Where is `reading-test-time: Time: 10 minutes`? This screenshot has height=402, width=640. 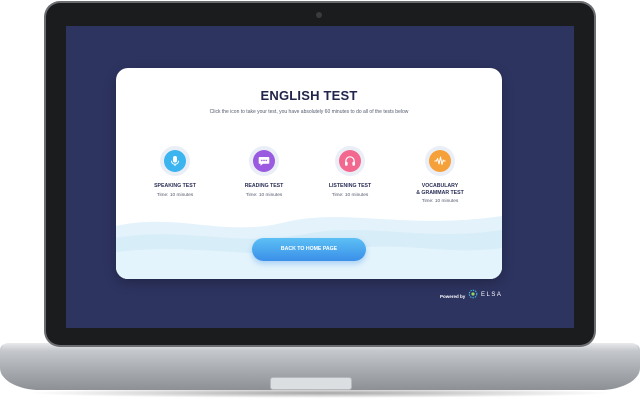 reading-test-time: Time: 10 minutes is located at coordinates (264, 195).